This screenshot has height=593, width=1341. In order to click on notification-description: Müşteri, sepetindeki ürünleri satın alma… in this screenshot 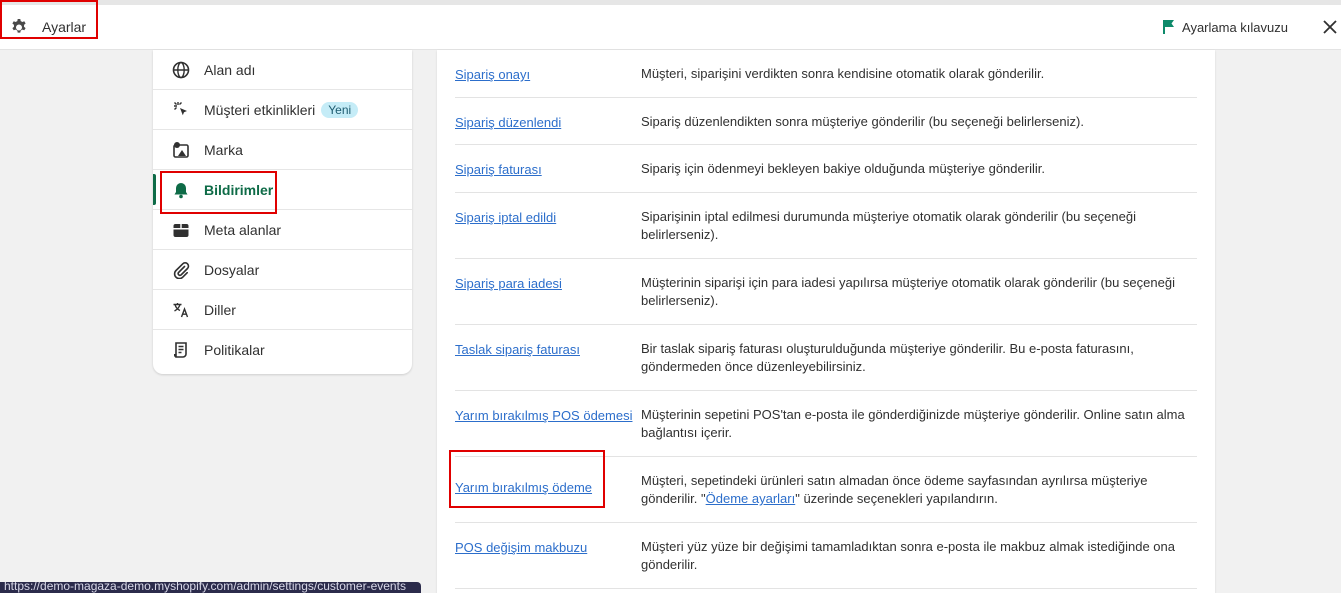, I will do `click(921, 490)`.